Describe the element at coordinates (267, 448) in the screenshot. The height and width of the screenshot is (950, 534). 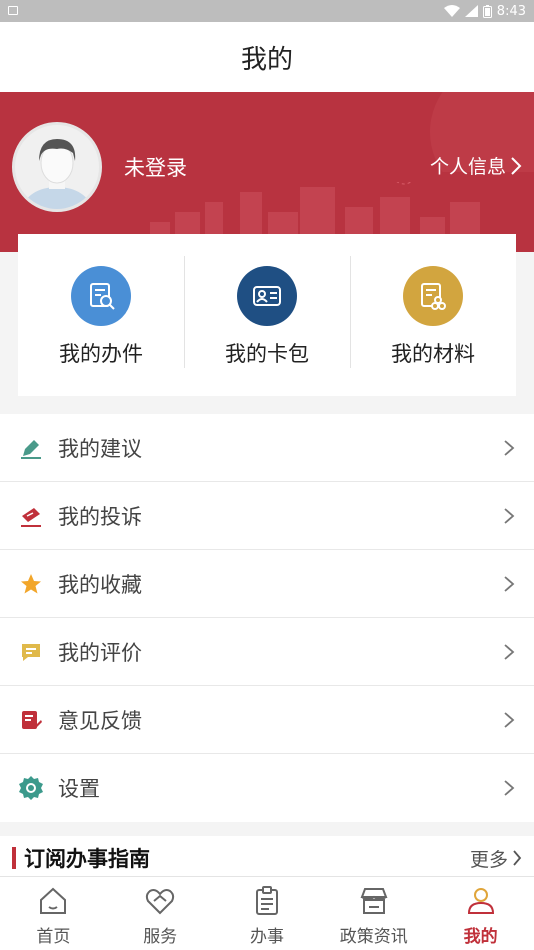
I see `menu-item-suggestions: 我的建议` at that location.